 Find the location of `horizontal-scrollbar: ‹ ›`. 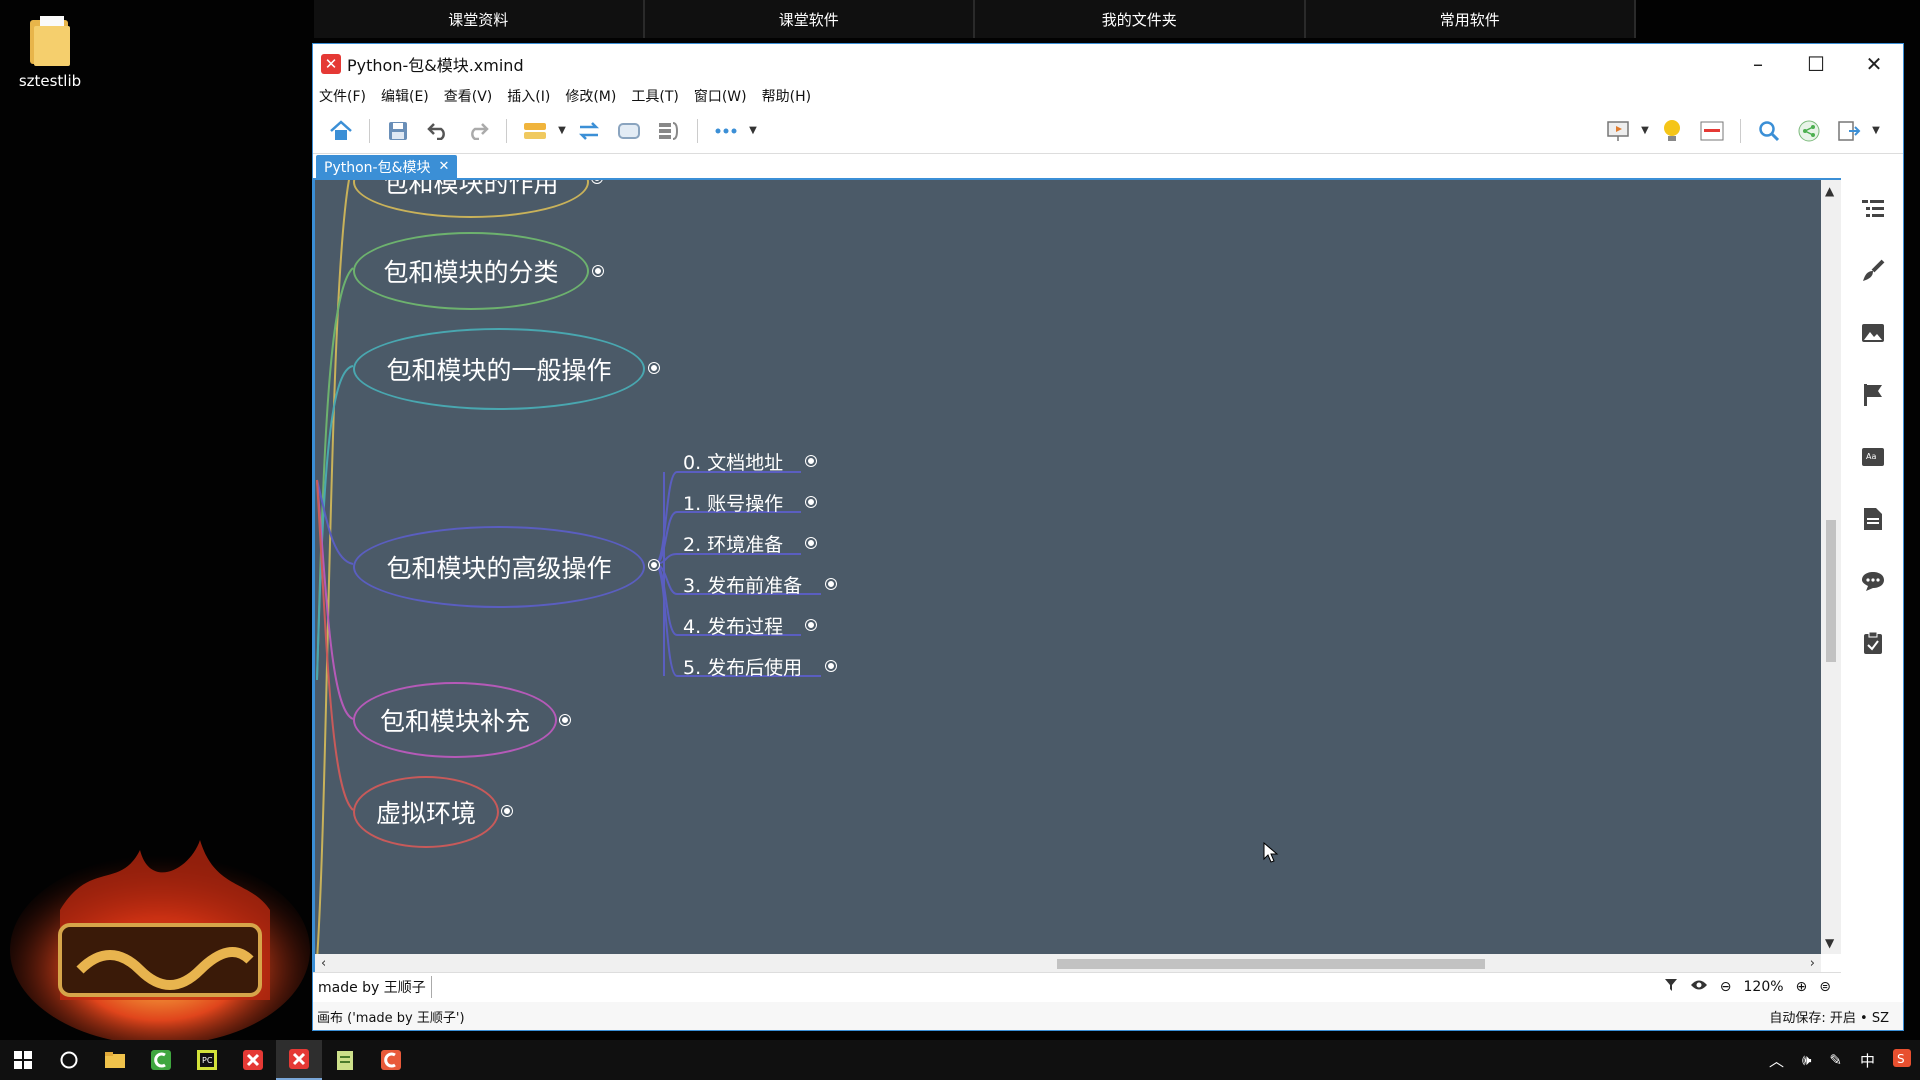

horizontal-scrollbar: ‹ › is located at coordinates (1068, 964).